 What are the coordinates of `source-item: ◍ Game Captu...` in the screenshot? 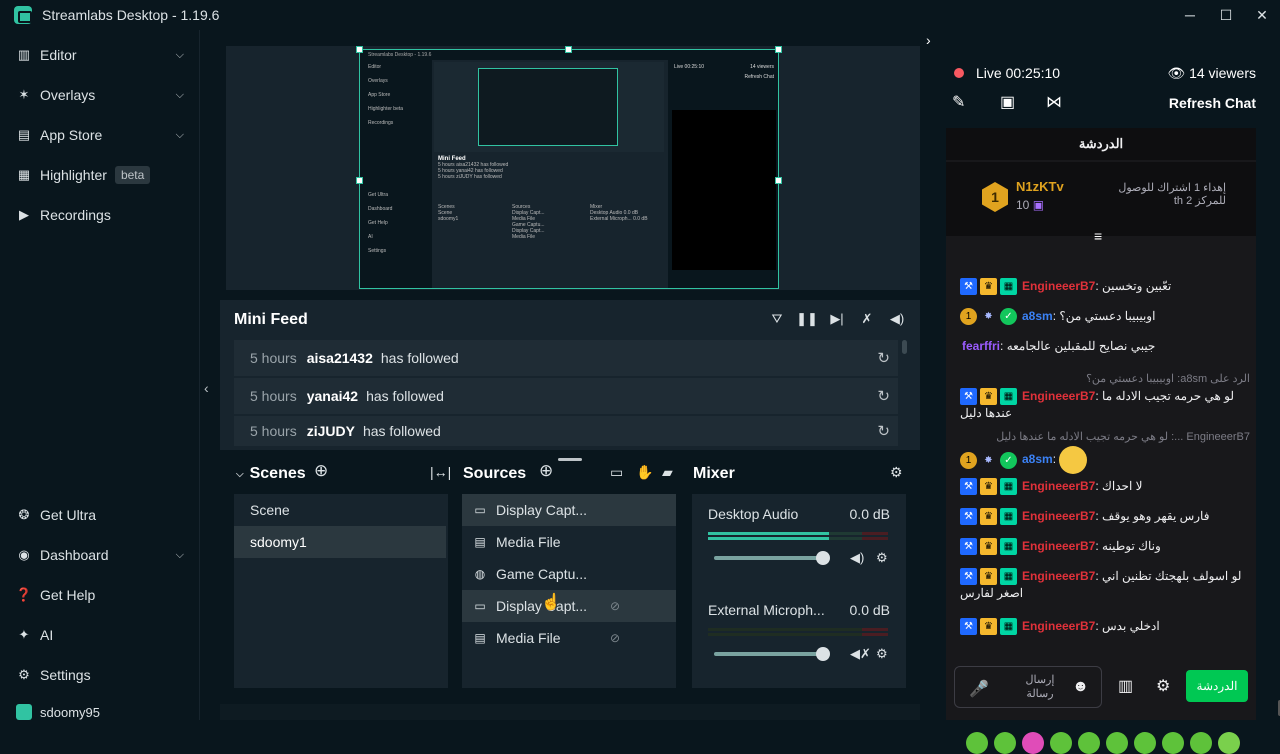 It's located at (569, 574).